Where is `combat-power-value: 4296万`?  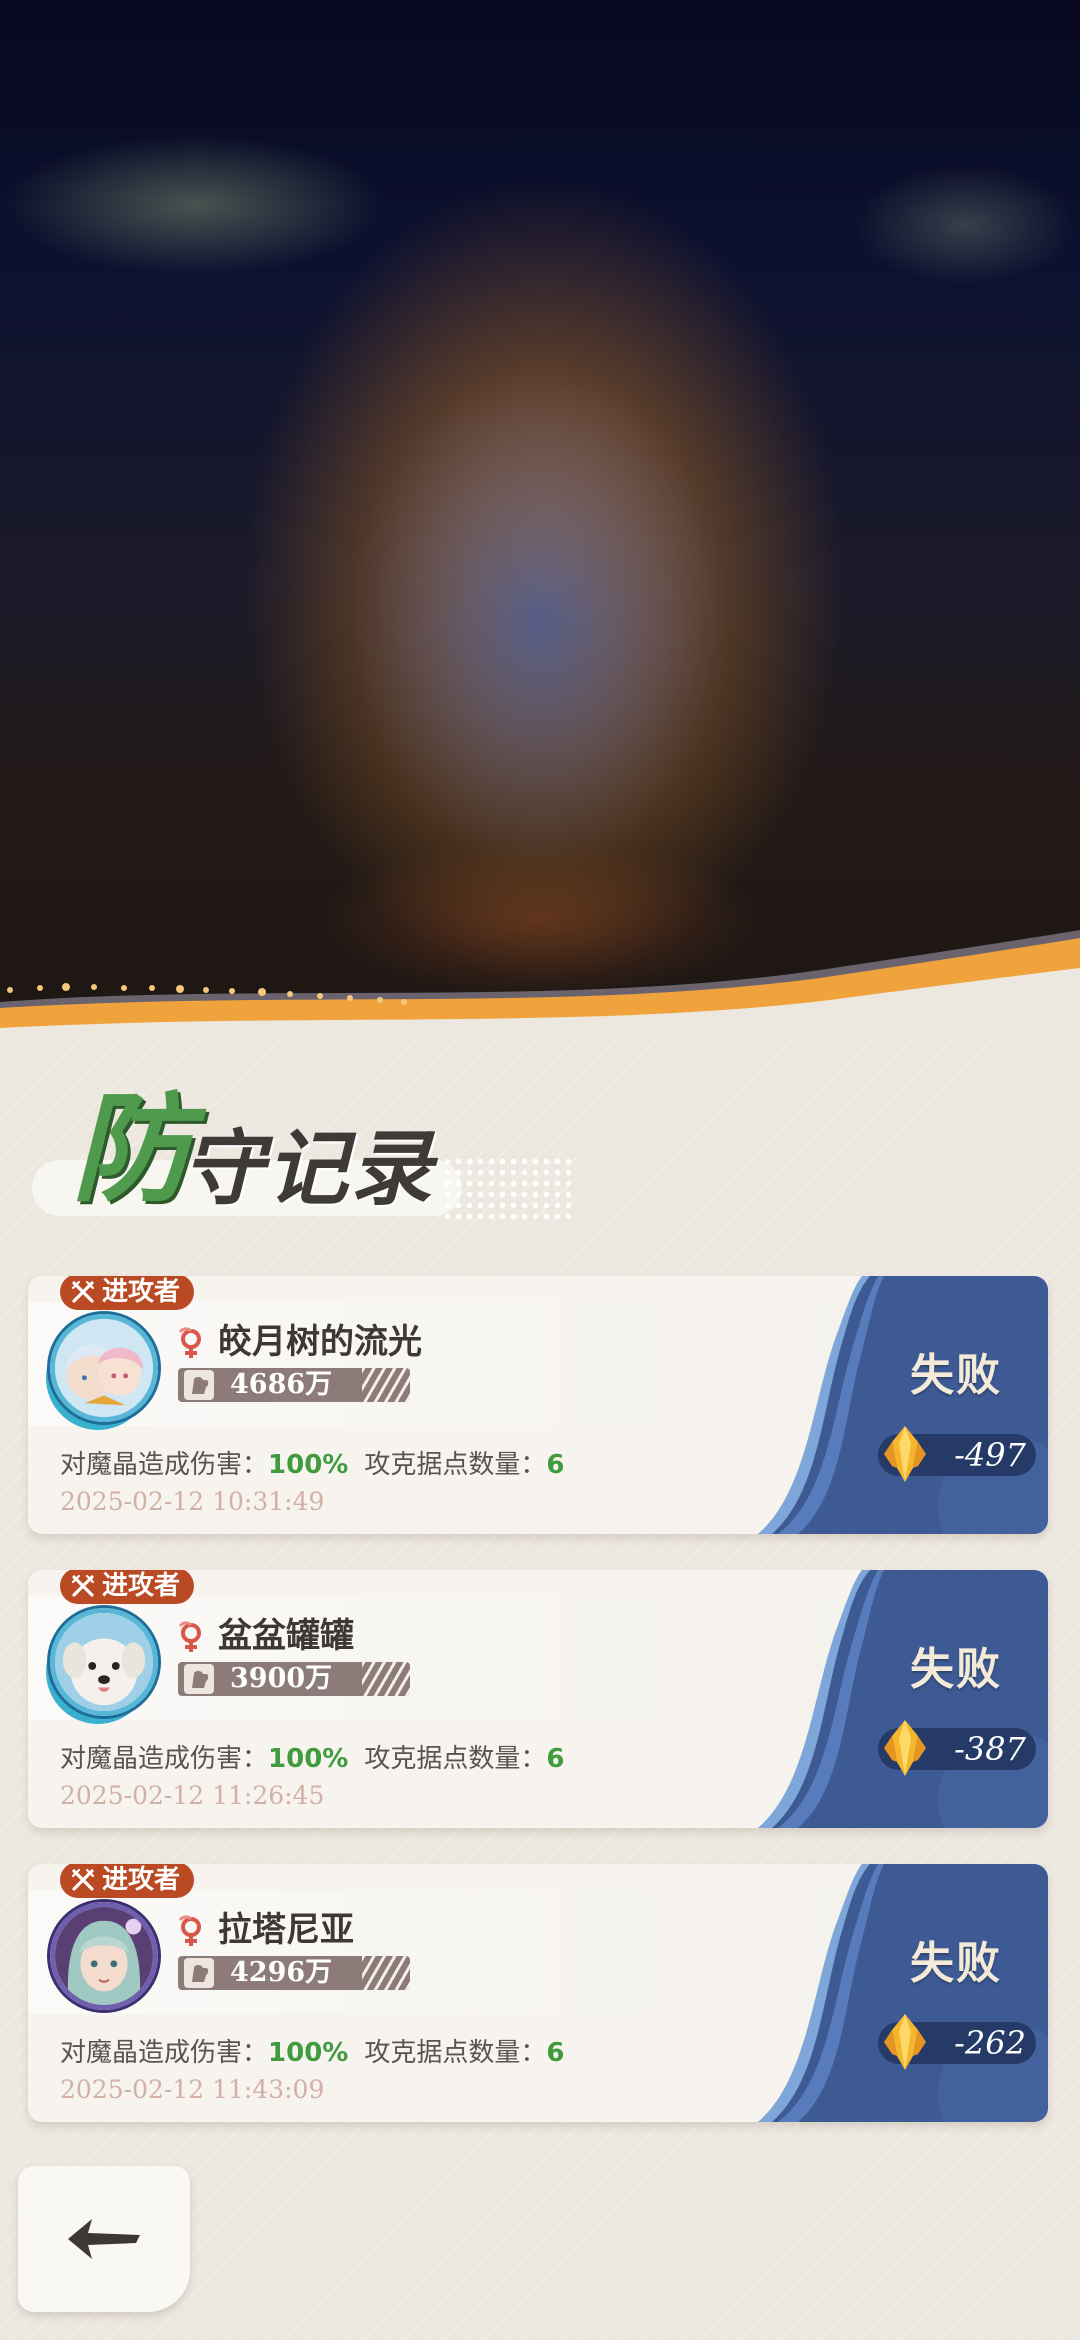
combat-power-value: 4296万 is located at coordinates (281, 1972).